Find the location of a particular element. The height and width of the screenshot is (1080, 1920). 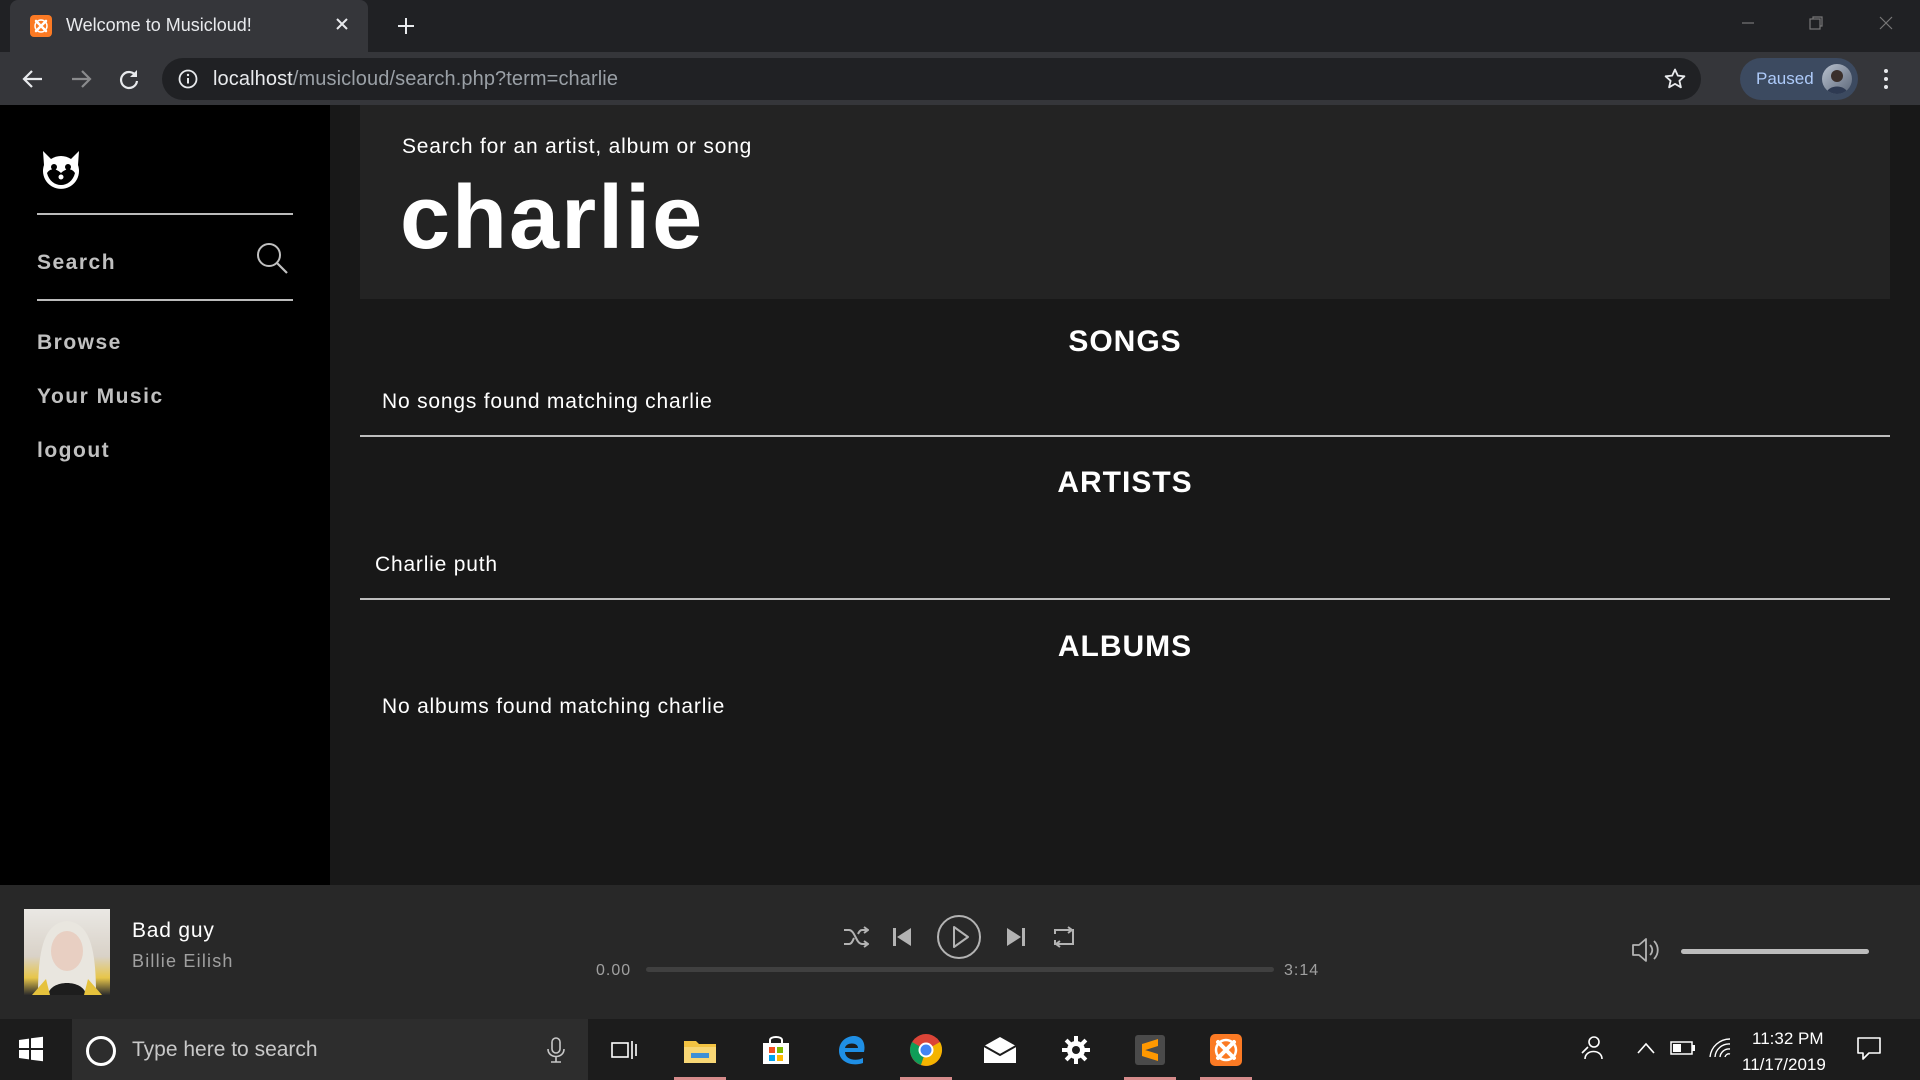

microsoft-store-icon is located at coordinates (776, 1049).